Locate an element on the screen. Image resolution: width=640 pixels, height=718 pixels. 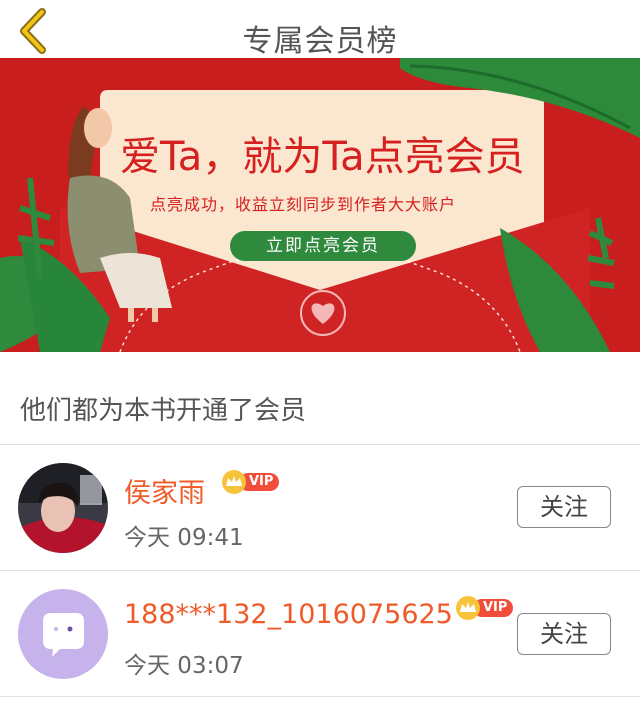
user-photo-icon is located at coordinates (63, 508).